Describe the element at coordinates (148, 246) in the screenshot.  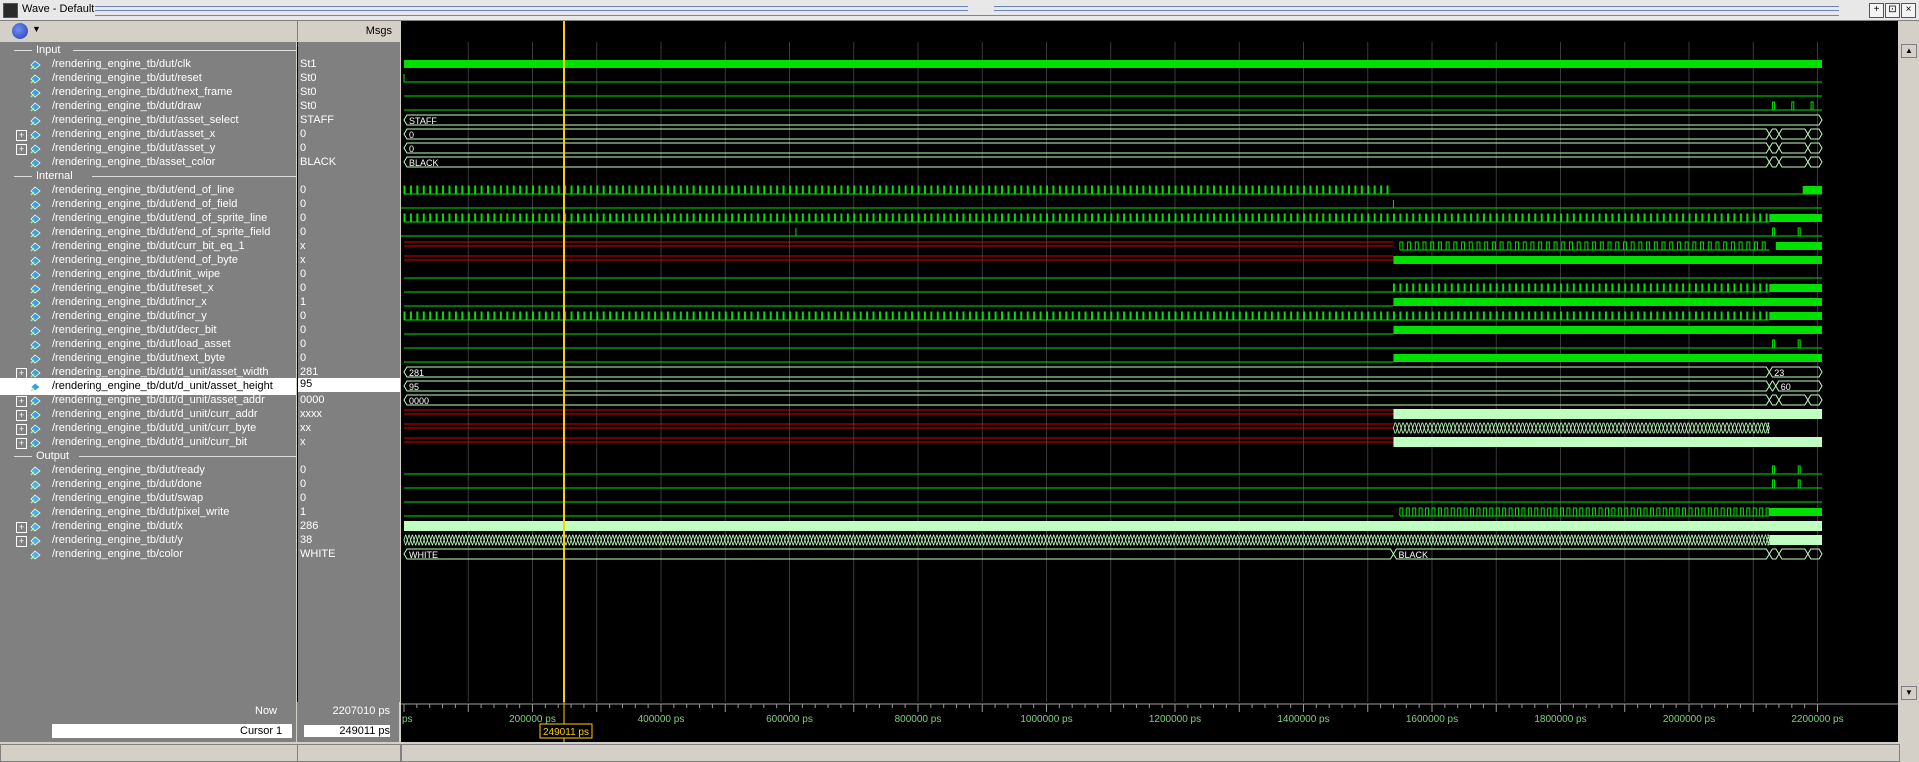
I see `signal-name: /rendering_engine_tb/dut/curr_bit_eq_1` at that location.